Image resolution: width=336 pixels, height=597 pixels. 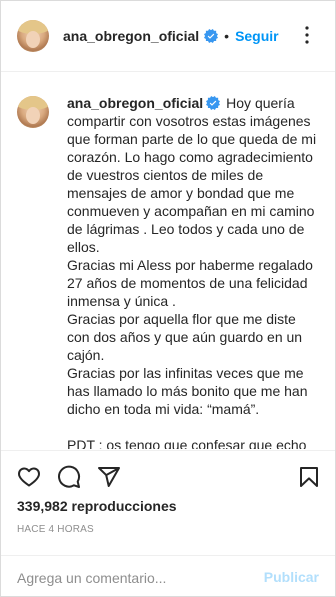 I want to click on post-header: ana_obregon_oficial • Seguir, so click(x=168, y=36).